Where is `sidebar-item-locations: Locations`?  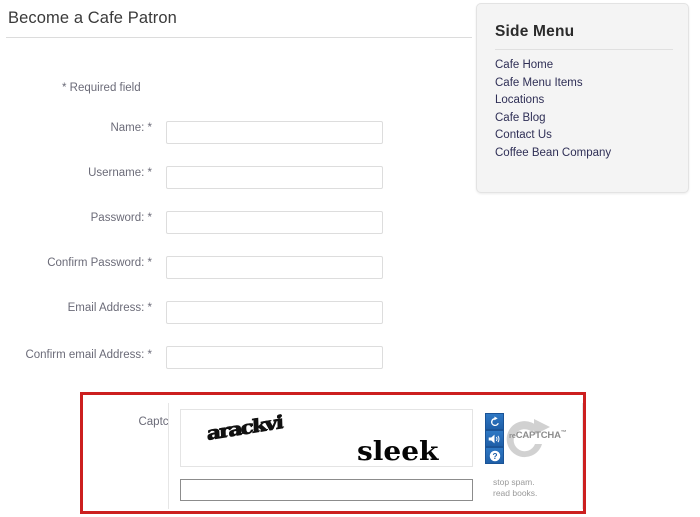
sidebar-item-locations: Locations is located at coordinates (553, 101).